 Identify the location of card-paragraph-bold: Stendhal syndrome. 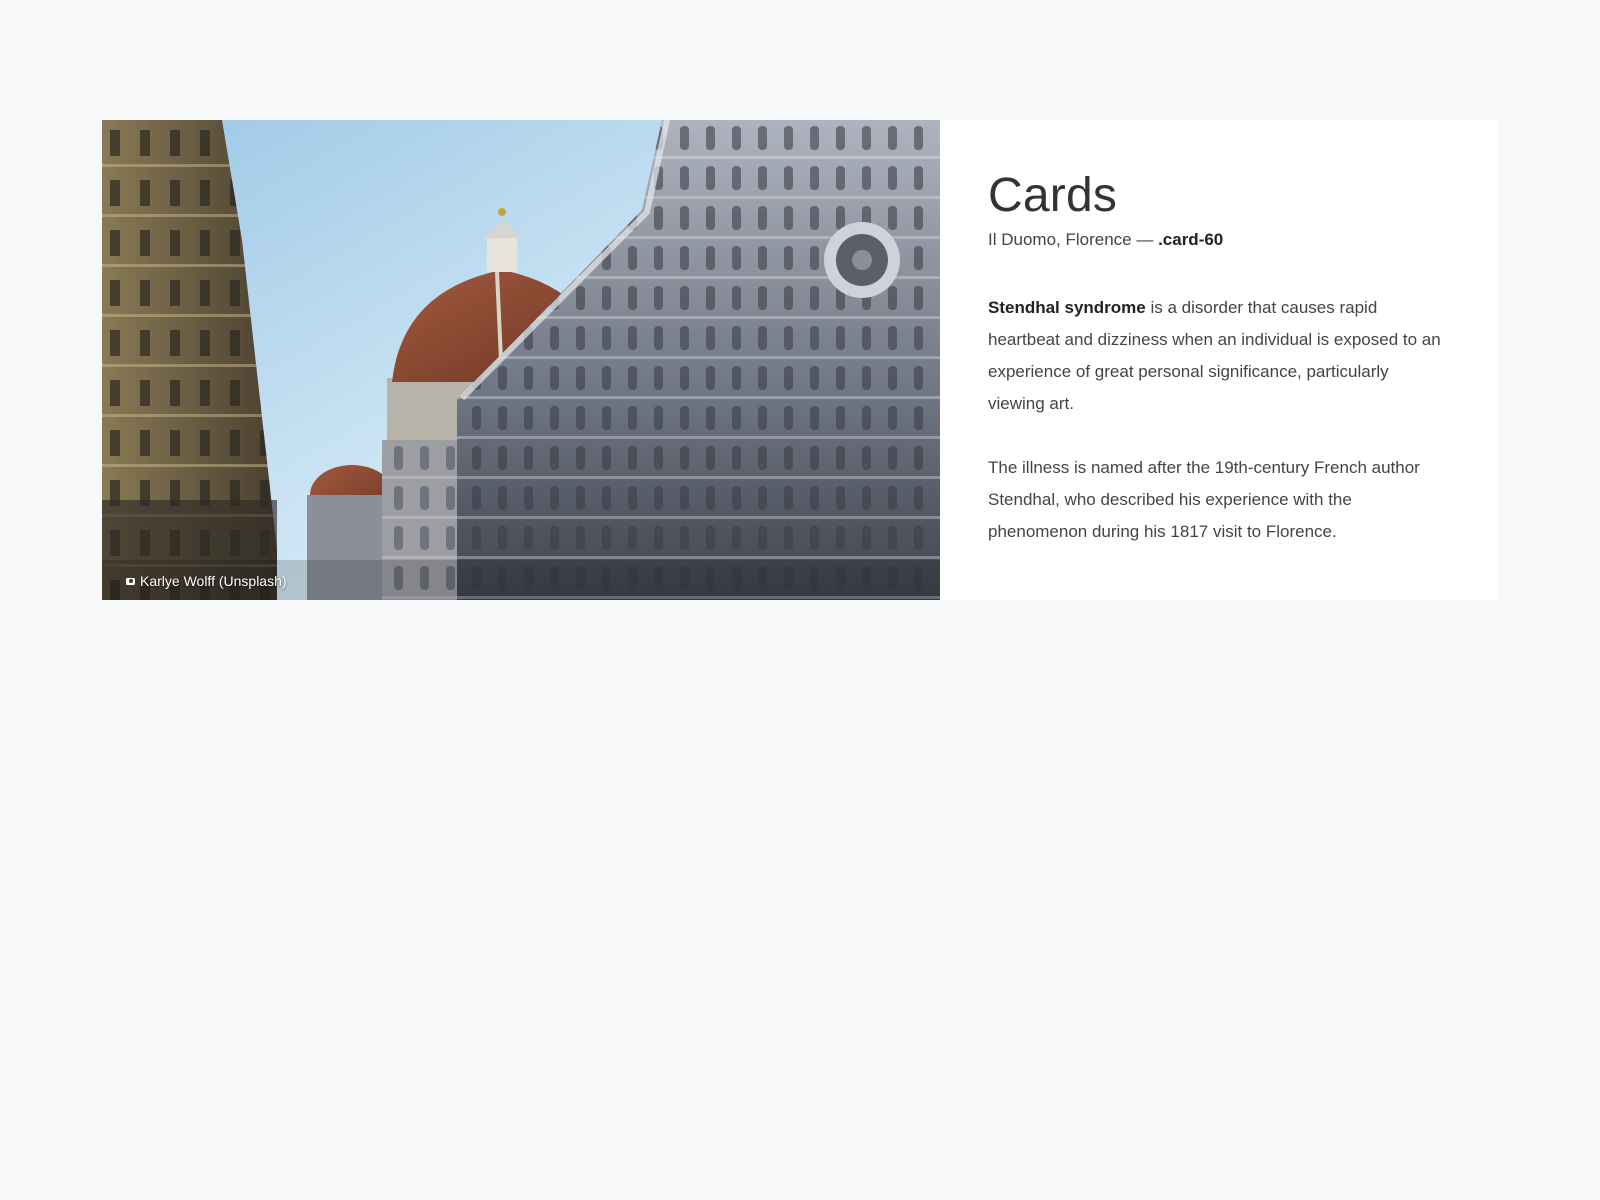
(1067, 307).